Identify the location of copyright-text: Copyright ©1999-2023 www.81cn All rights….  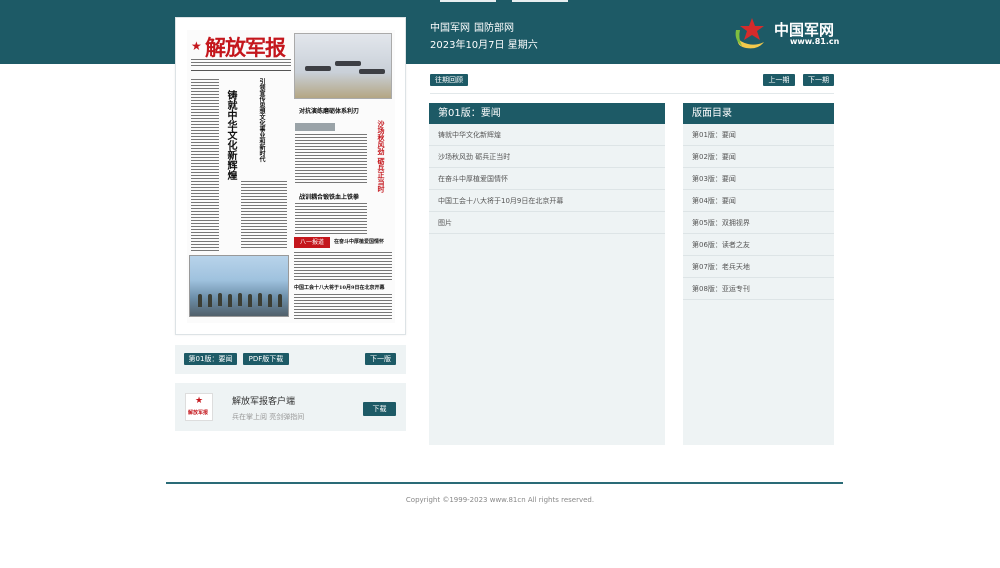
(500, 500).